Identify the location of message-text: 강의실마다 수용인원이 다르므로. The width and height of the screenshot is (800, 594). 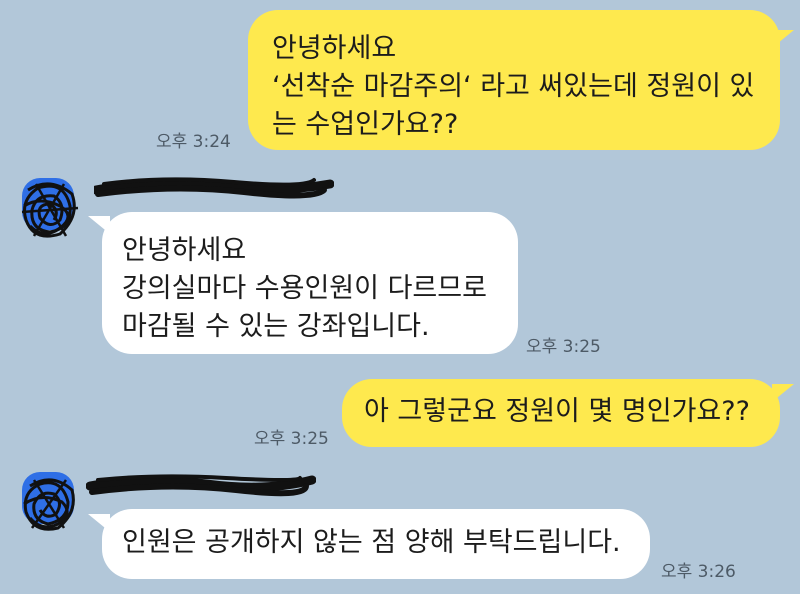
(304, 288).